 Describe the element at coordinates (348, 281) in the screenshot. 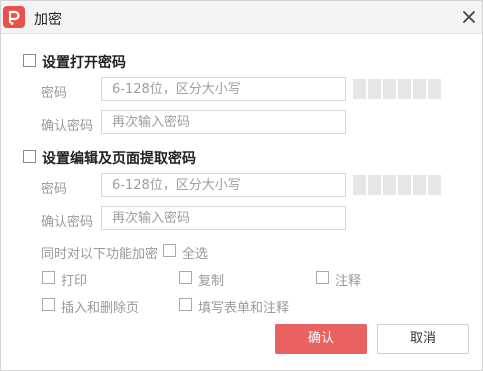

I see `annotate-label: 注释` at that location.